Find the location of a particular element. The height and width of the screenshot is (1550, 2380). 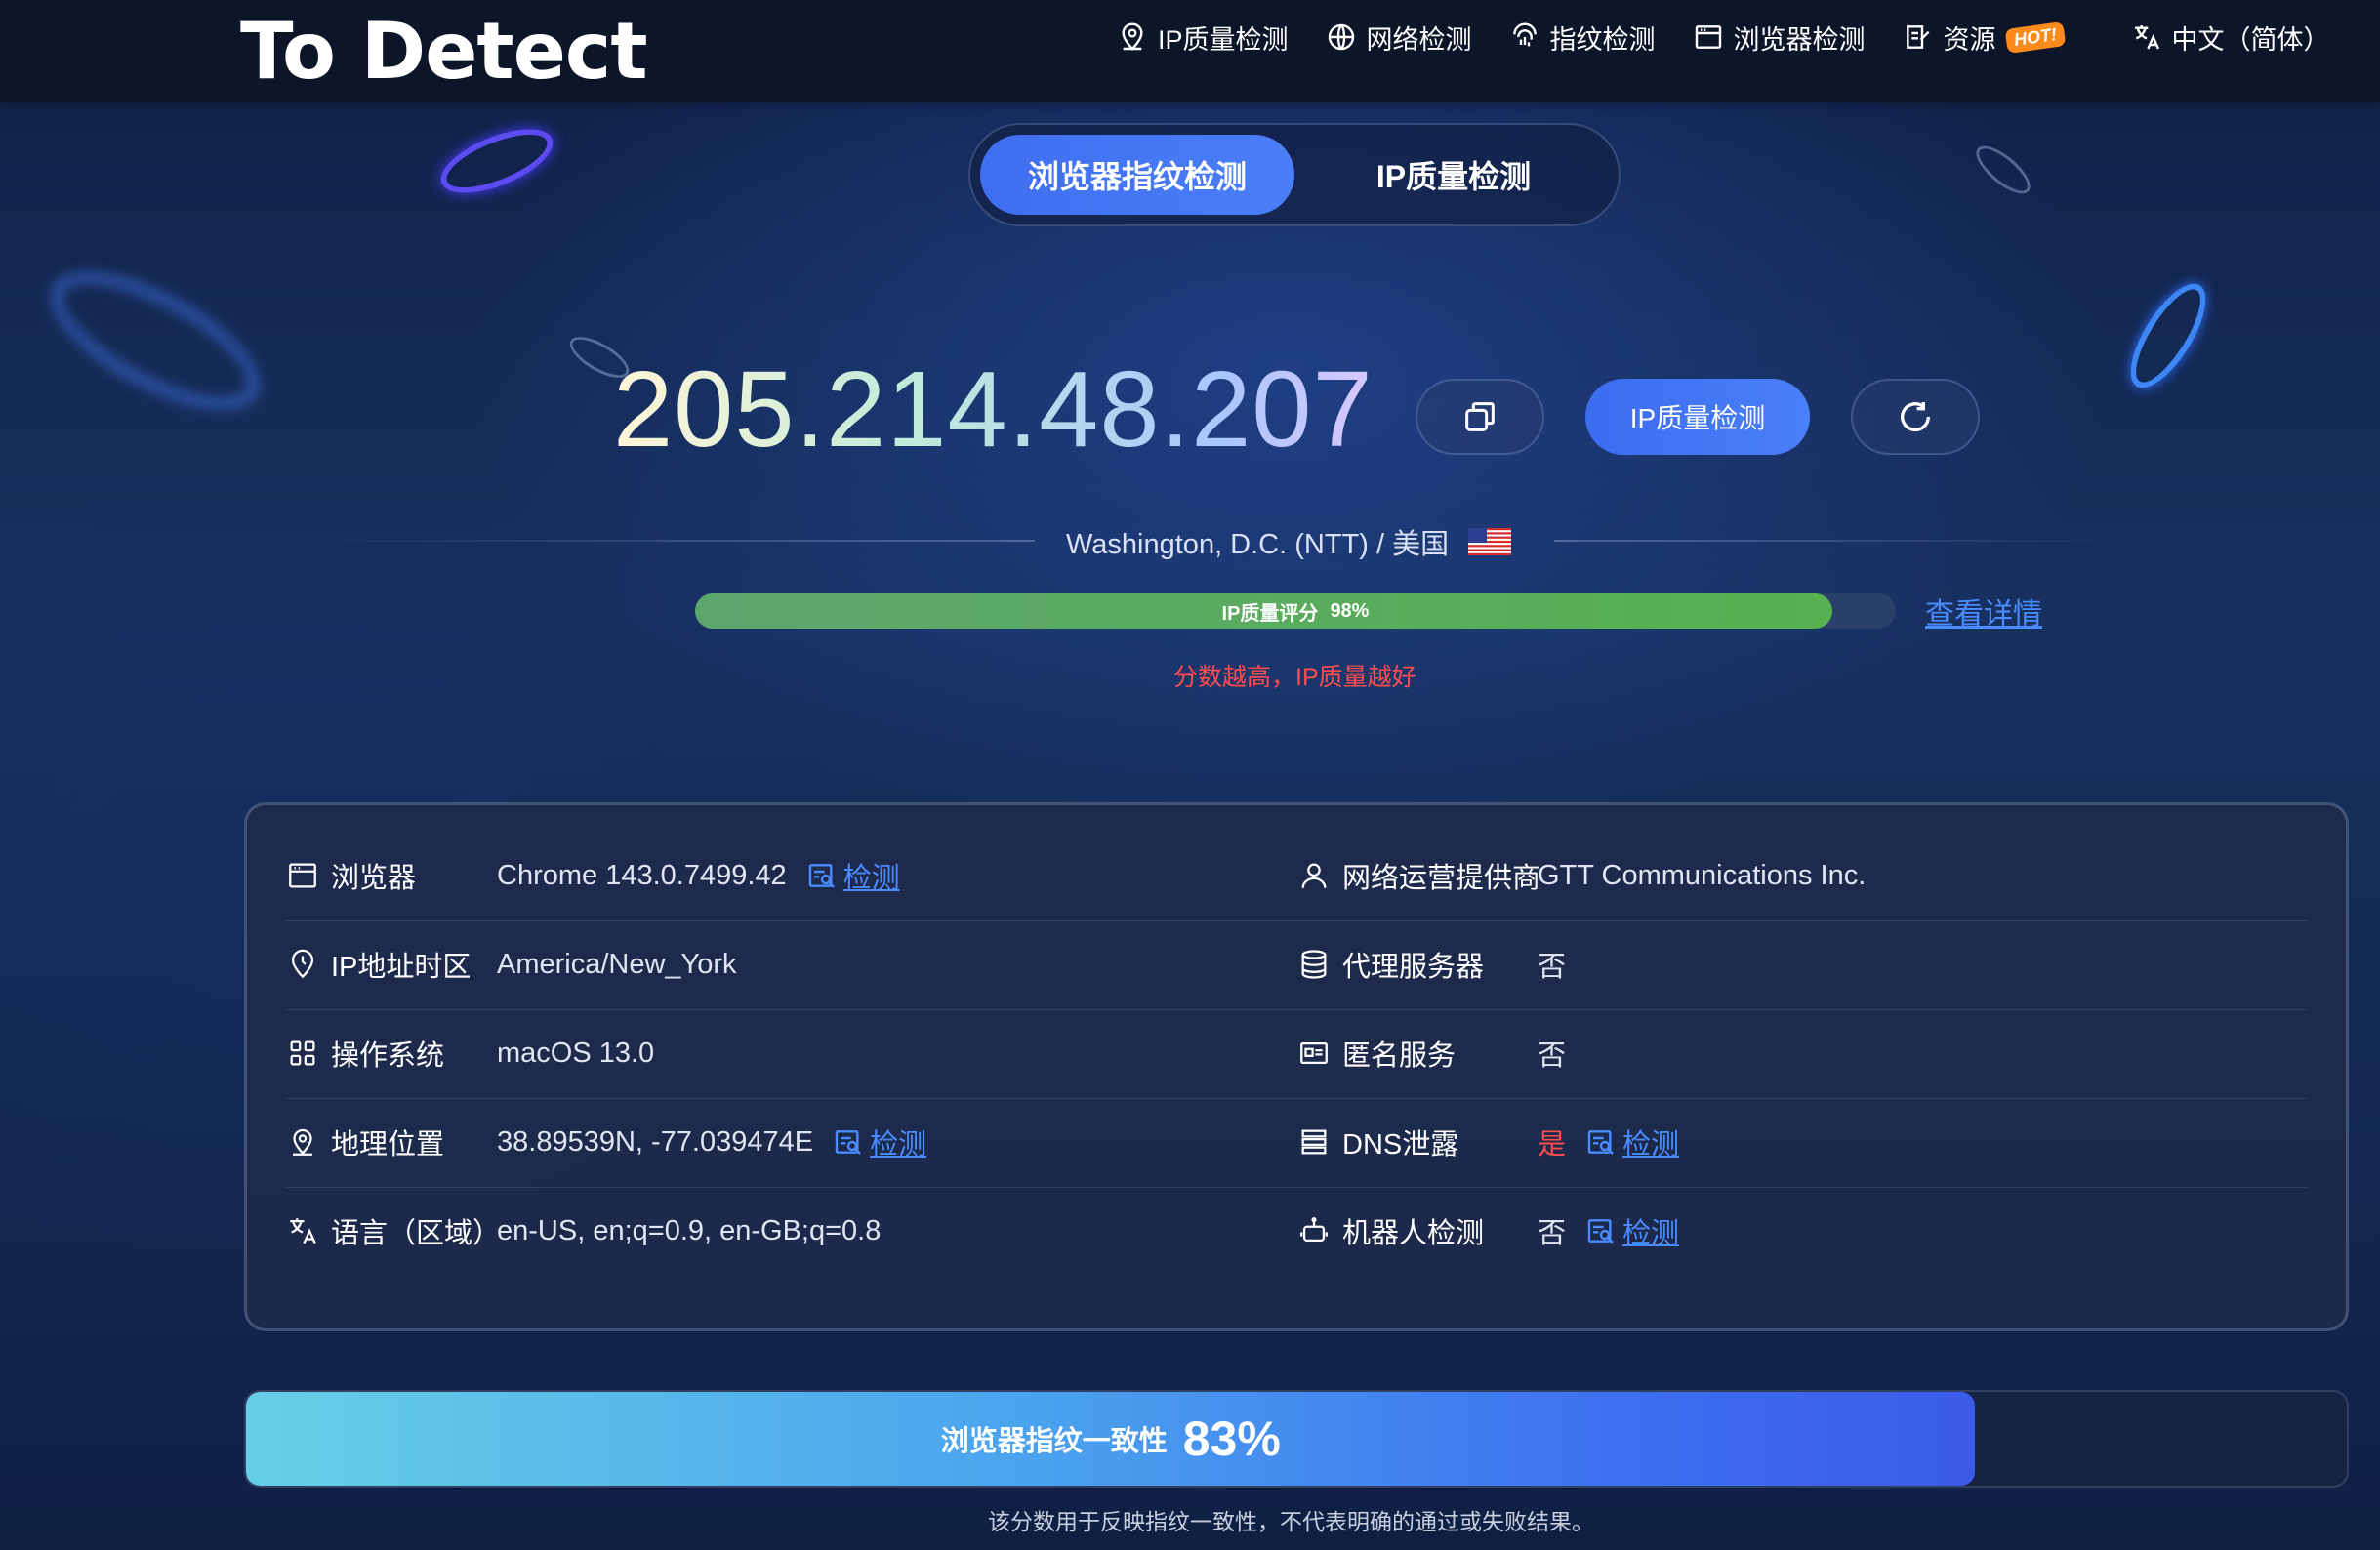

info-value-text: macOS 13.0 is located at coordinates (576, 1053).